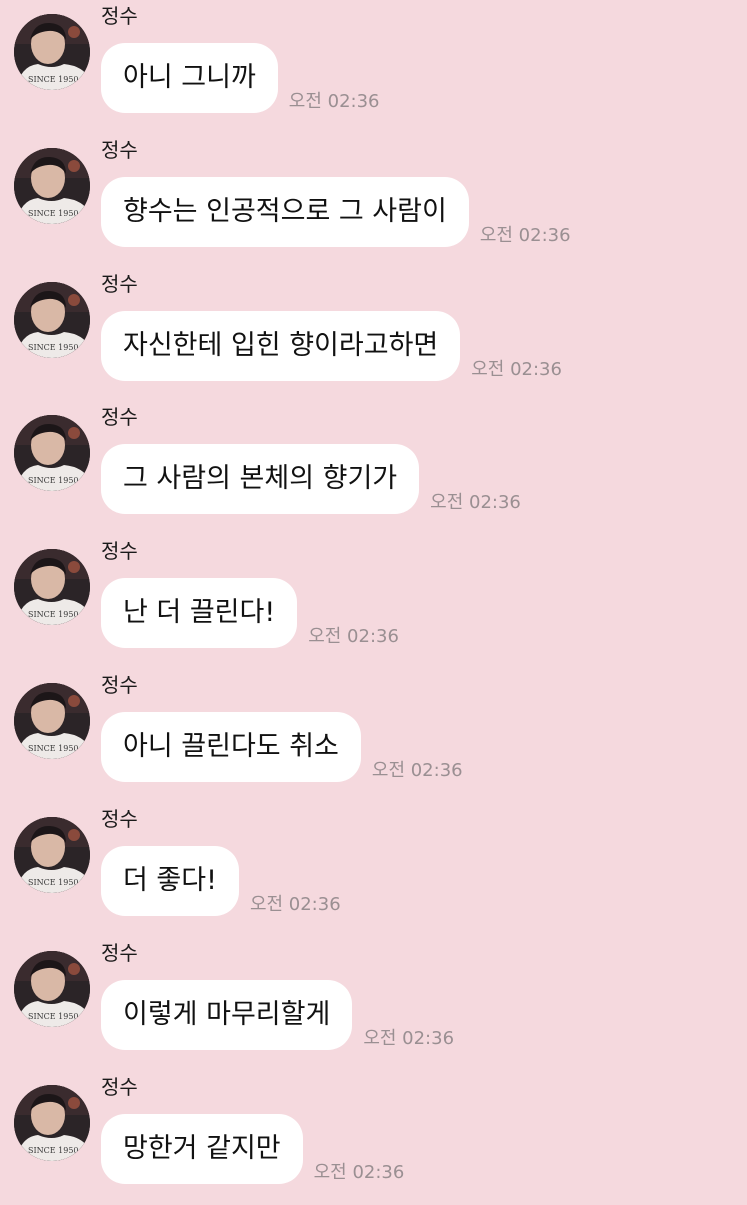  Describe the element at coordinates (281, 346) in the screenshot. I see `message-bubble: 자신한테 입힌 향이라고하면` at that location.